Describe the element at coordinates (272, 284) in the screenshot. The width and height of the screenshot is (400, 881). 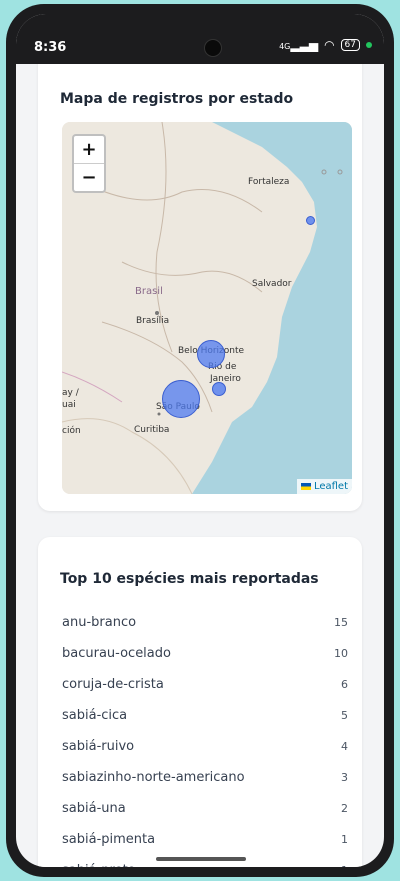
I see `map-label-salvador: Salvador` at that location.